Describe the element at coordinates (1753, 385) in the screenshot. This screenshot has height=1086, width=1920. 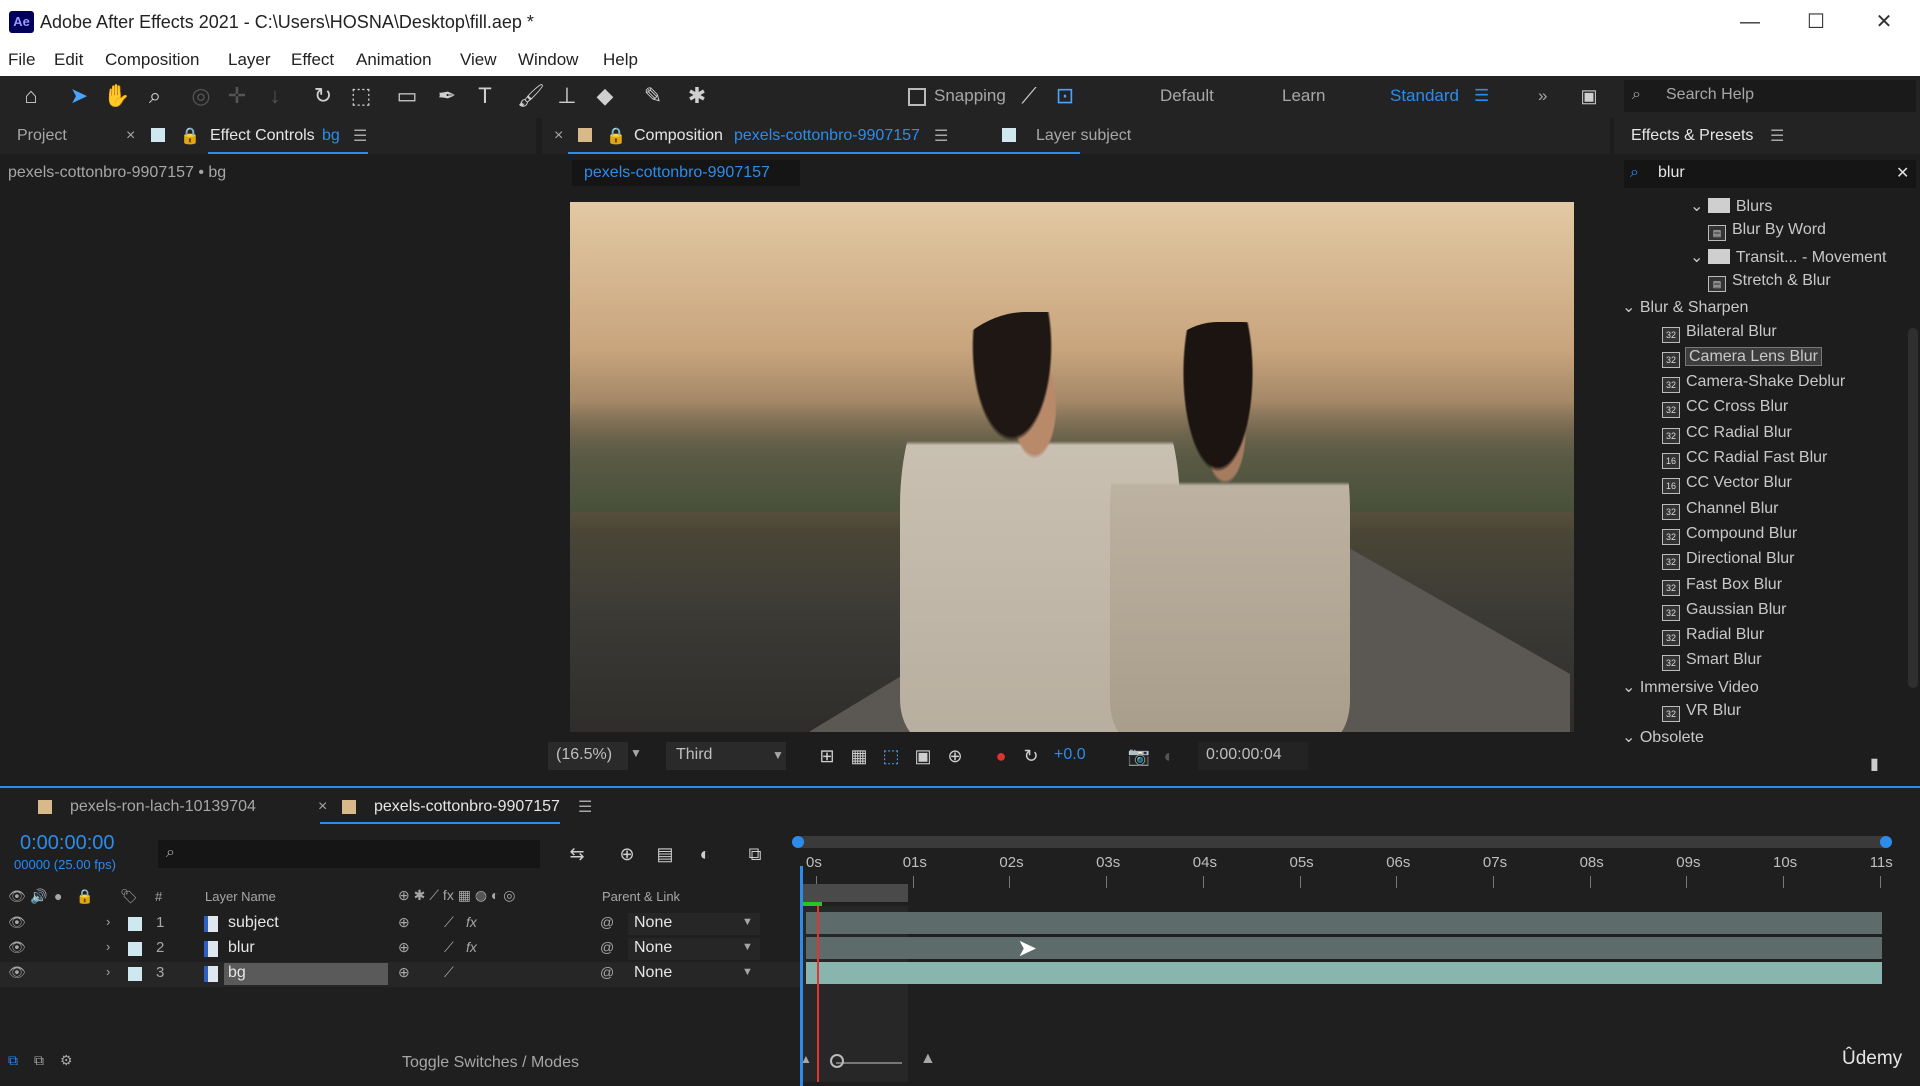
I see `effects-list-item: 32 Camera-Shake Deblur` at that location.